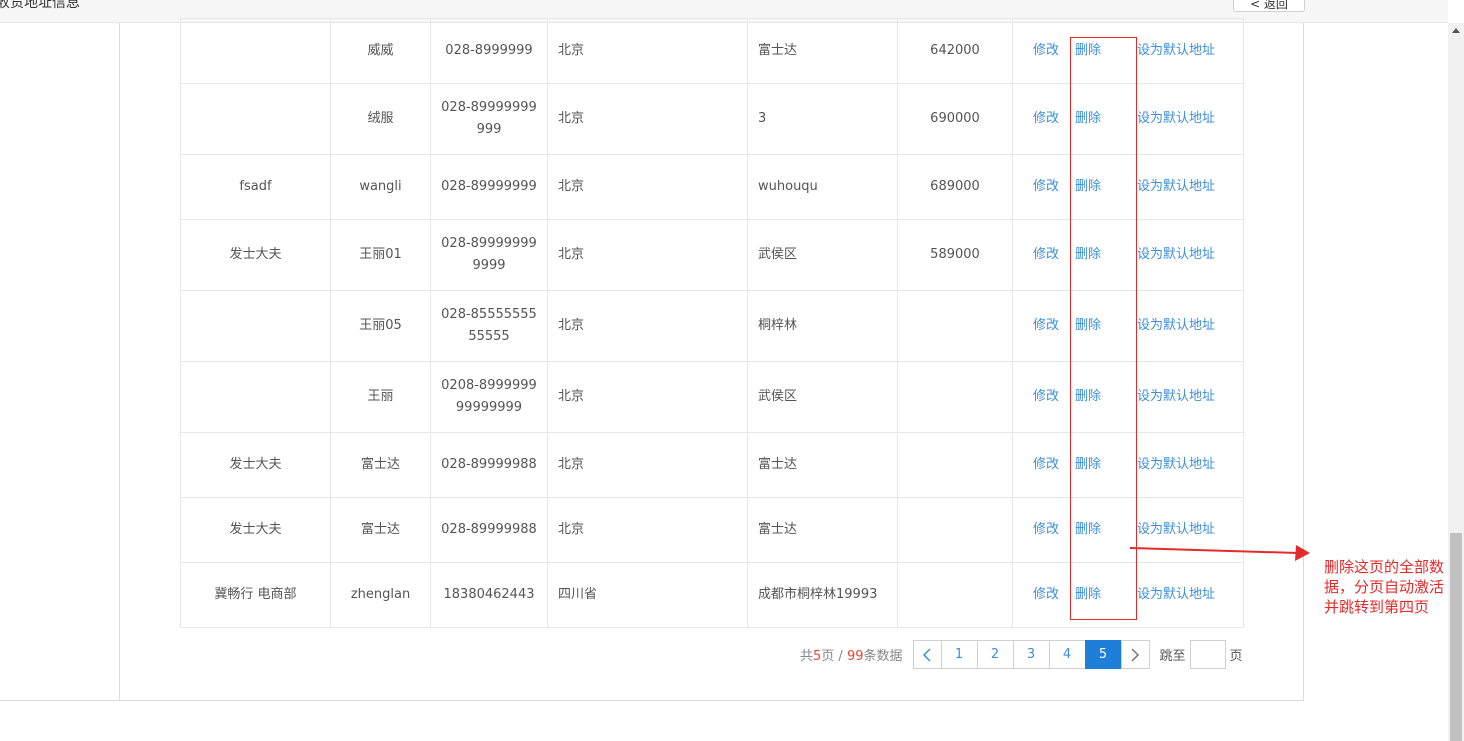 This screenshot has height=741, width=1464. What do you see at coordinates (822, 187) in the screenshot?
I see `cell-address: wuhouqu` at bounding box center [822, 187].